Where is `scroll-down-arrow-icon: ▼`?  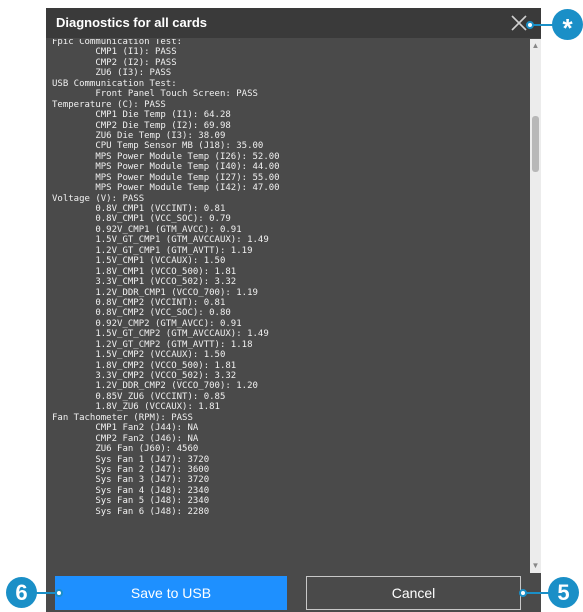
scroll-down-arrow-icon: ▼ is located at coordinates (535, 566).